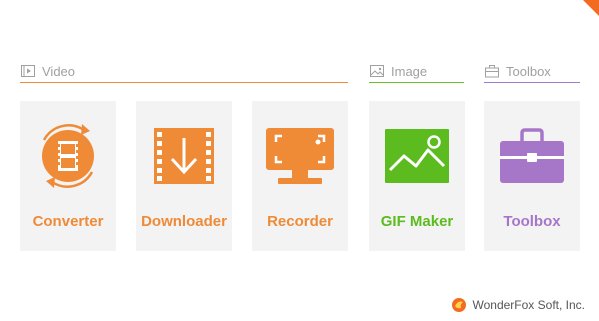  I want to click on company-name: WonderFox Soft, Inc., so click(529, 305).